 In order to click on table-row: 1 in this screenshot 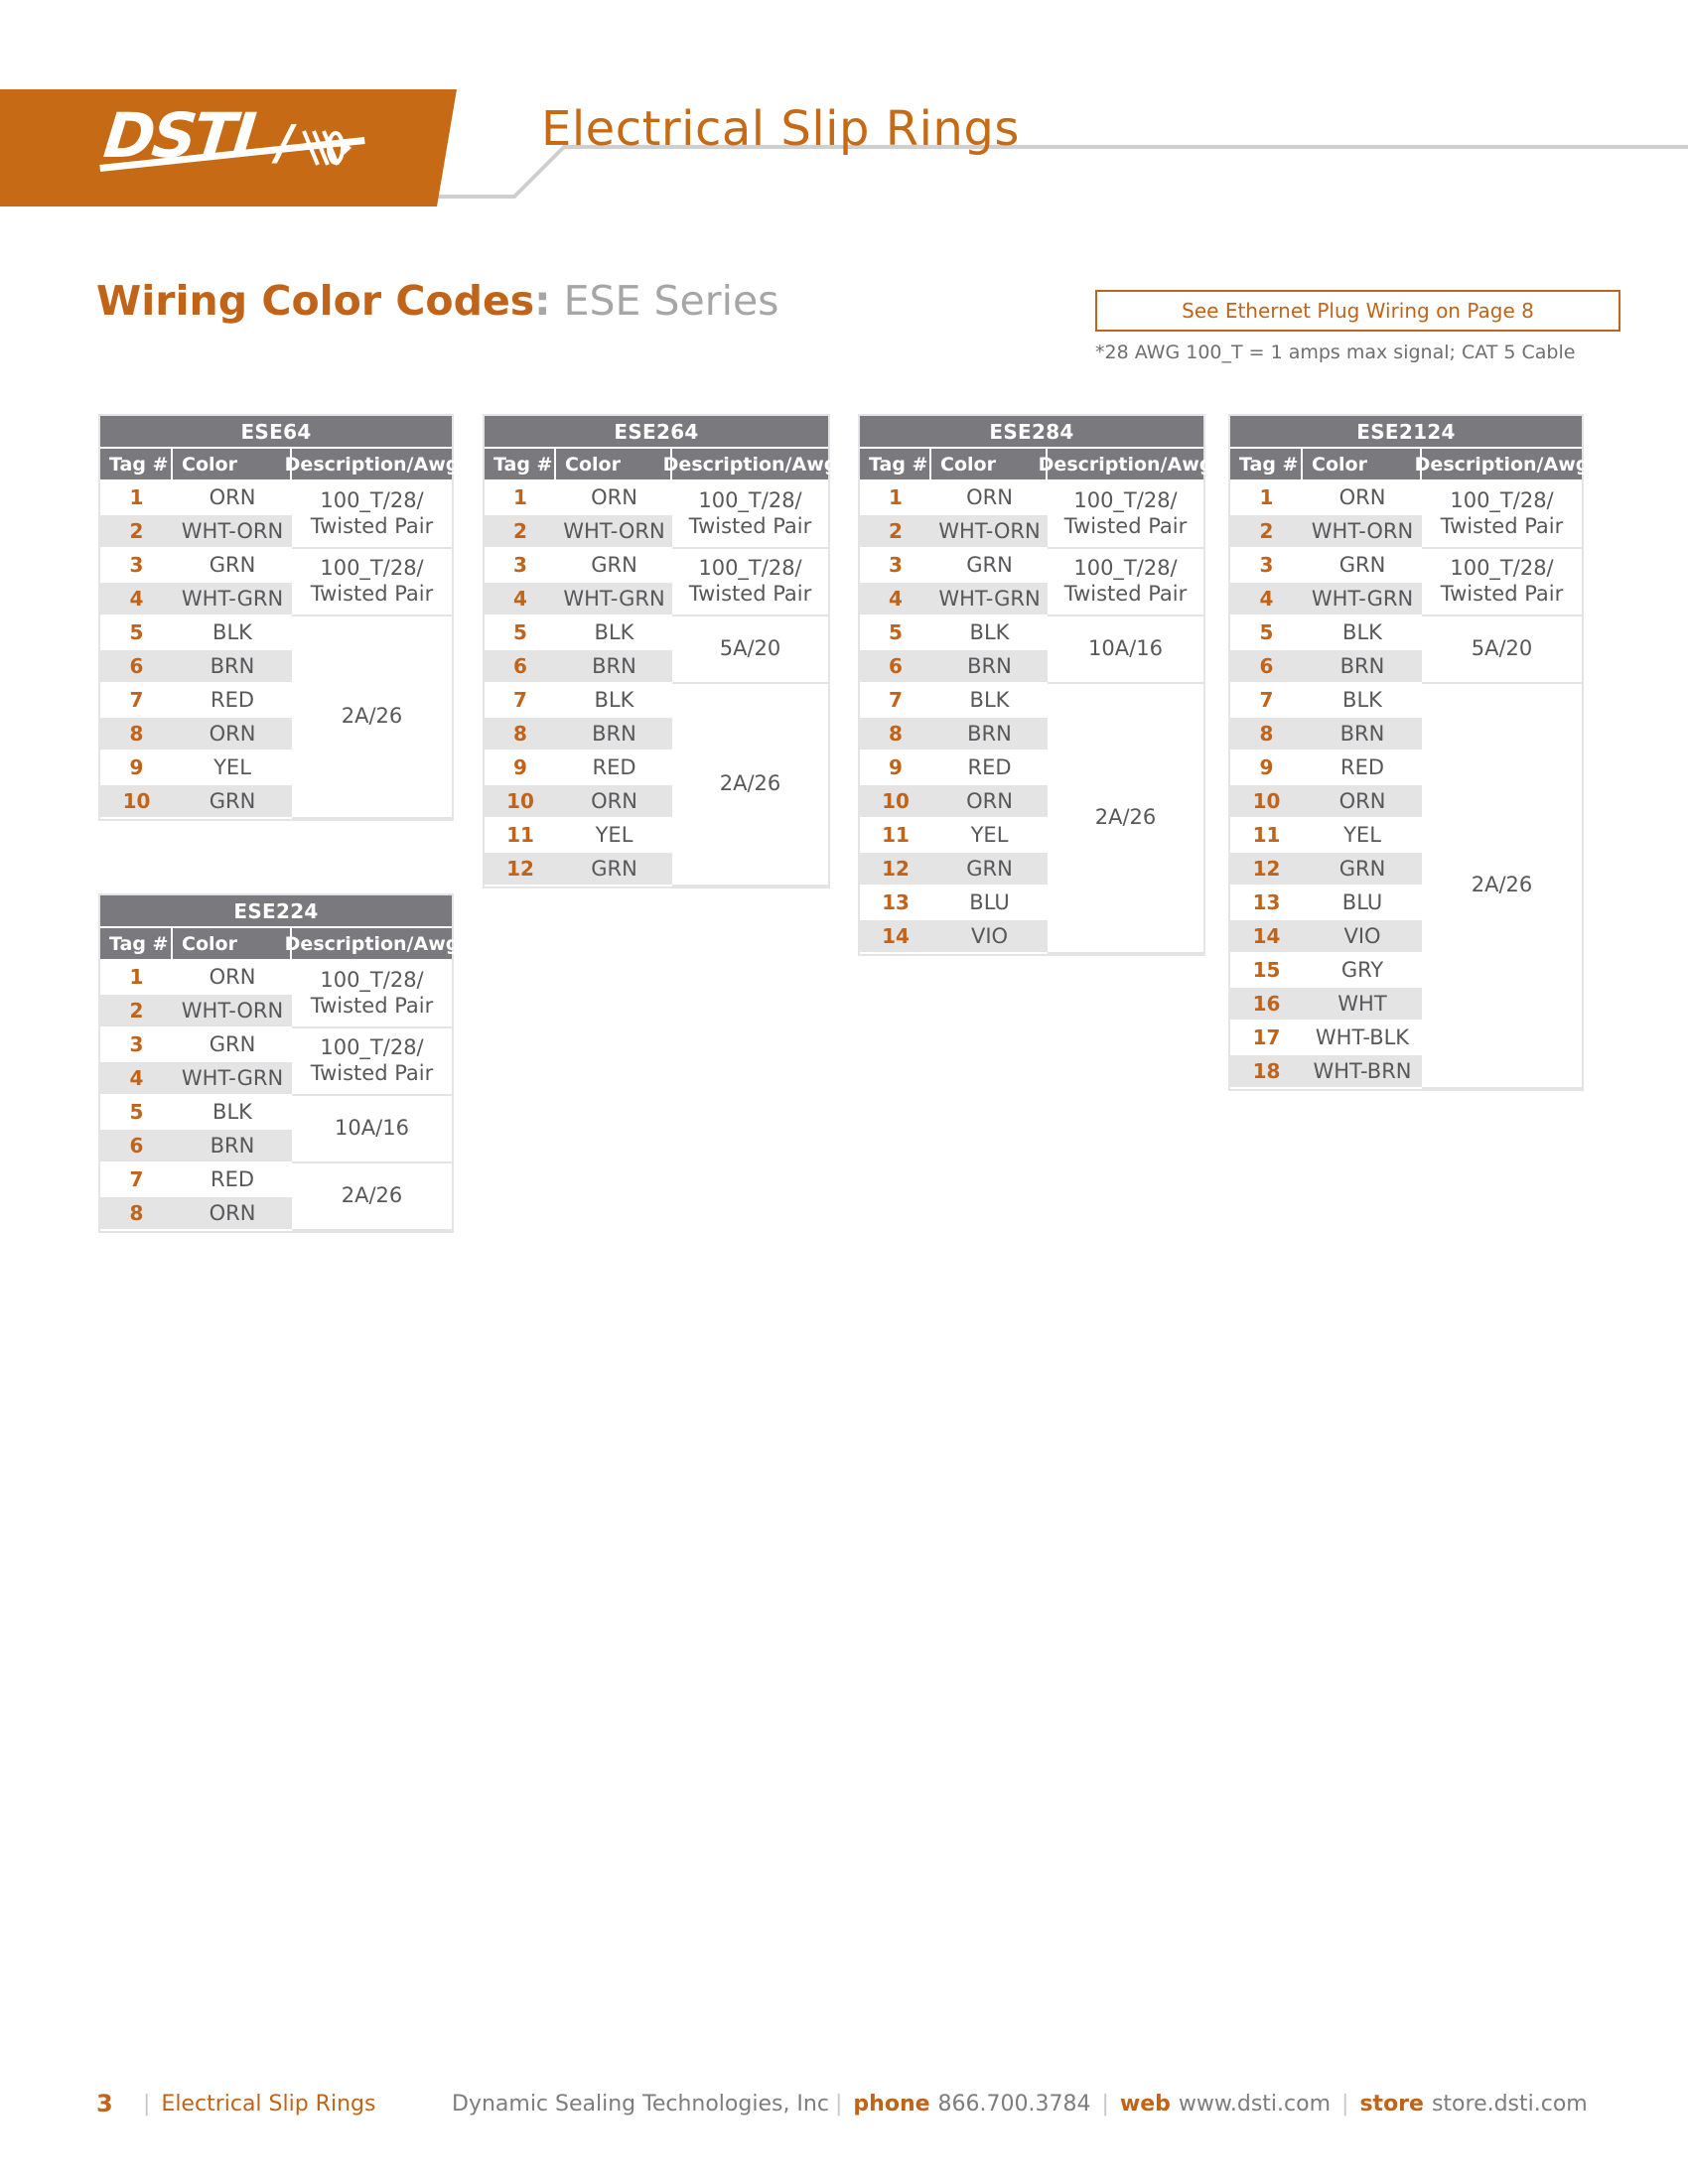, I will do `click(520, 498)`.